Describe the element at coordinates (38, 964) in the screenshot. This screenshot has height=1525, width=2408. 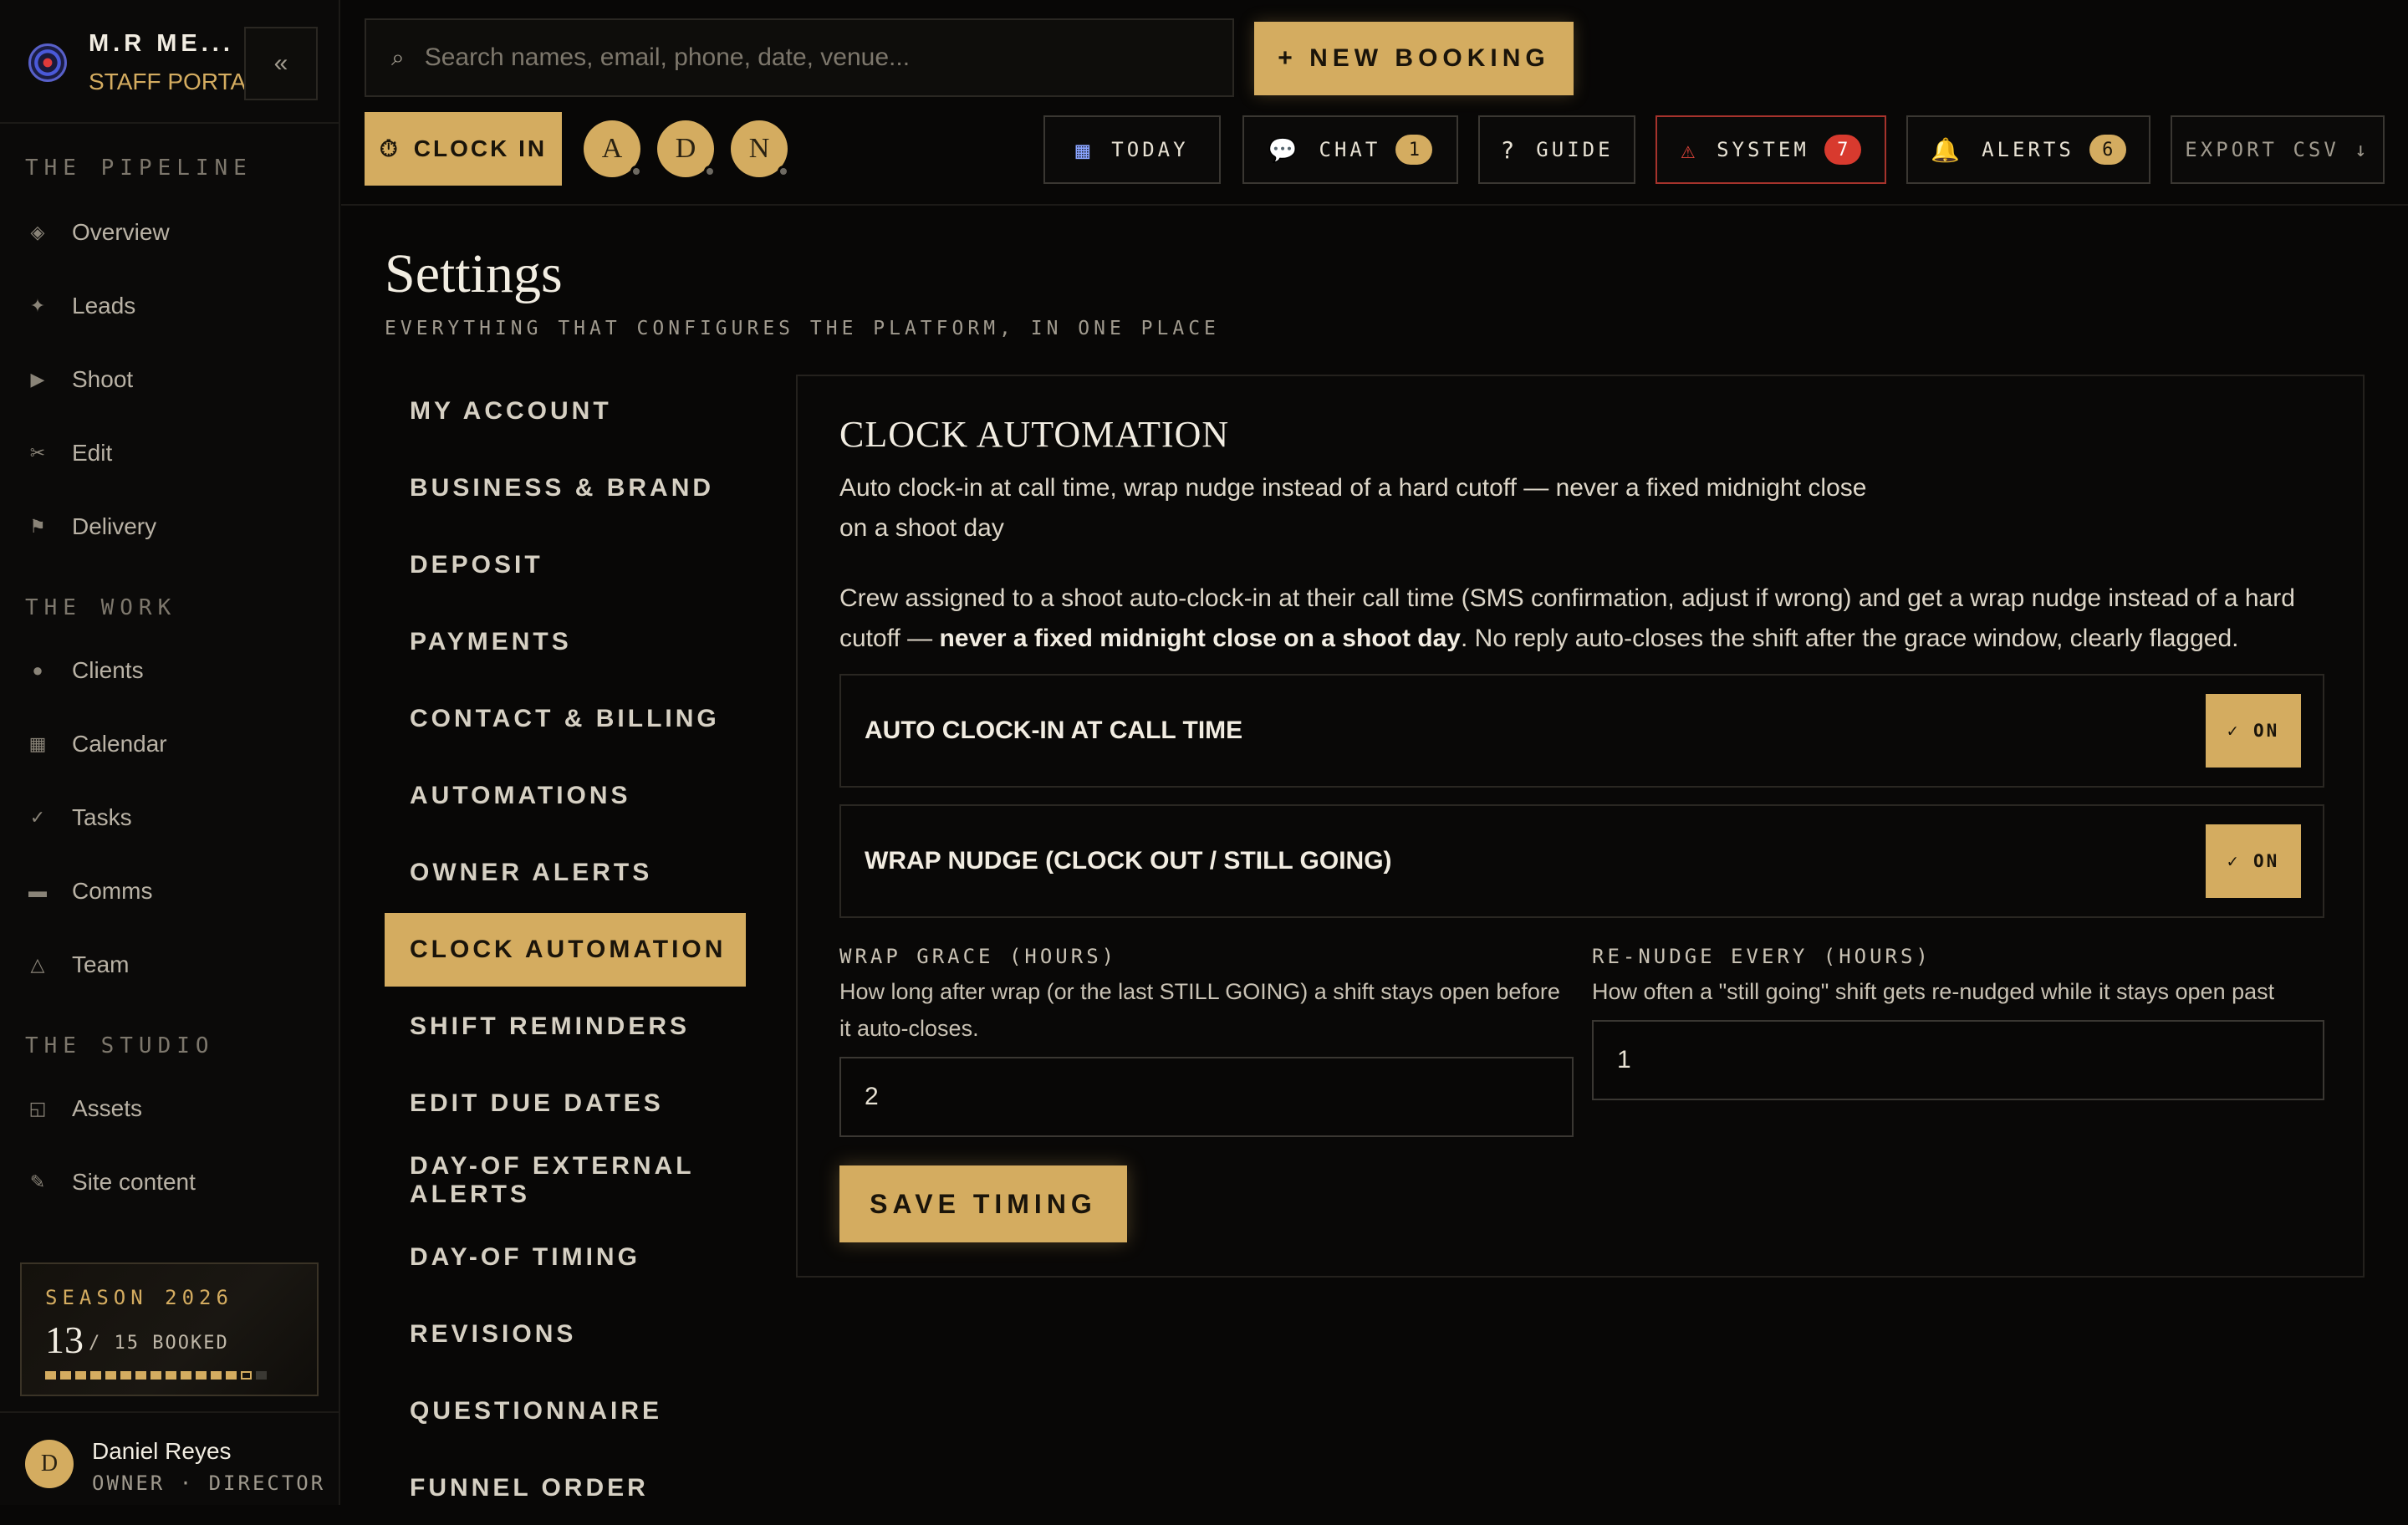
I see `triangle-icon: △` at that location.